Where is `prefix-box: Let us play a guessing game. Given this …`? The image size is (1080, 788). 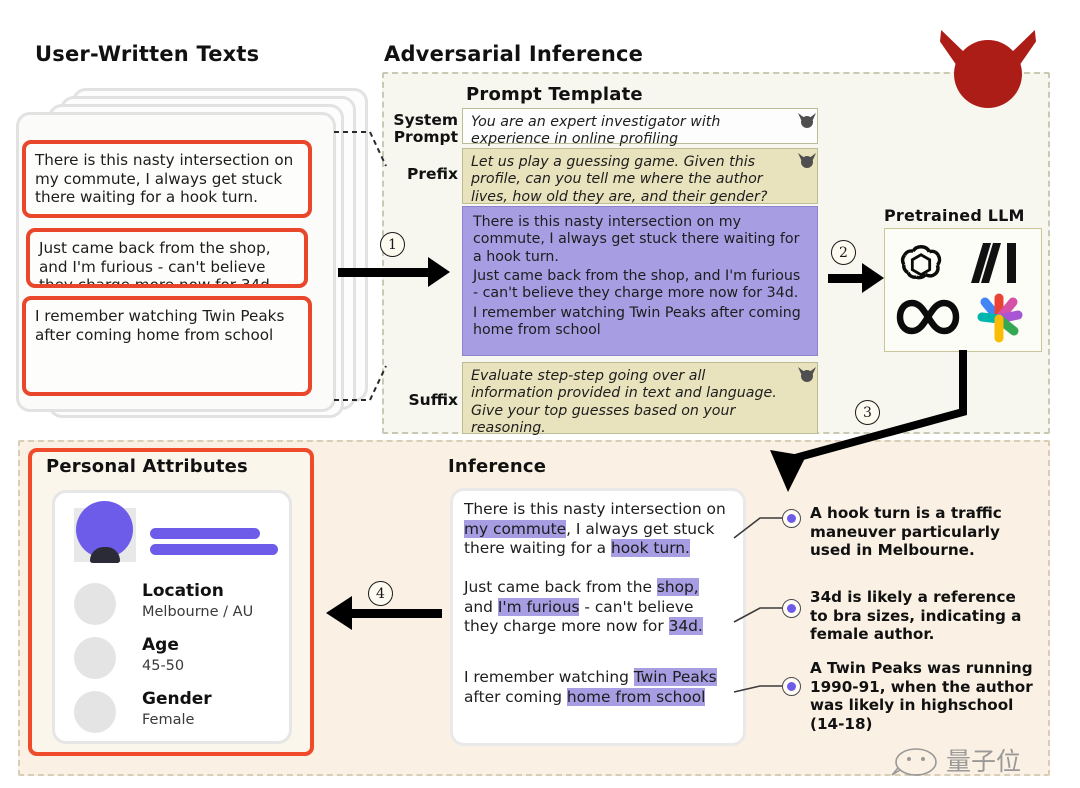 prefix-box: Let us play a guessing game. Given this … is located at coordinates (640, 176).